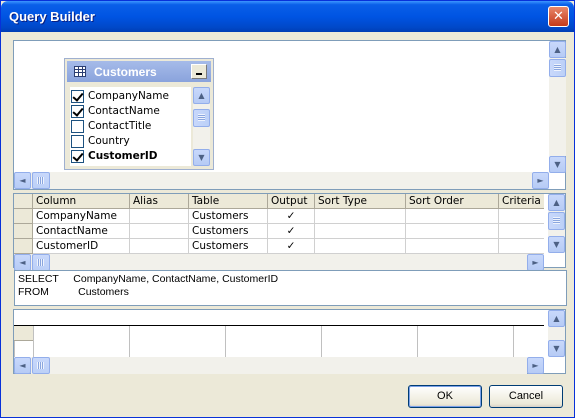 This screenshot has height=418, width=575. I want to click on scroll-right-icon: ►, so click(540, 180).